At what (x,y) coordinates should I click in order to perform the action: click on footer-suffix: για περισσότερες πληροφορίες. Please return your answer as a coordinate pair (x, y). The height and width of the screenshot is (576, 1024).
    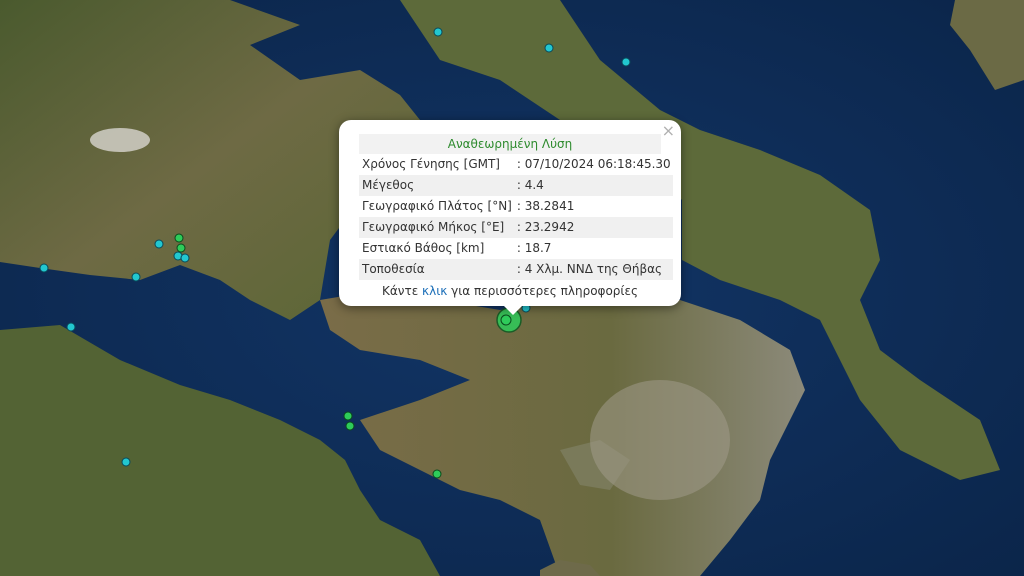
    Looking at the image, I should click on (542, 291).